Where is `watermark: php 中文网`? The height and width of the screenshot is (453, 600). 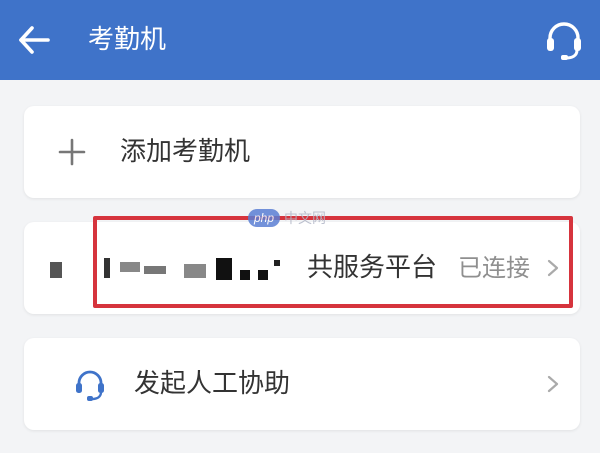
watermark: php 中文网 is located at coordinates (287, 218).